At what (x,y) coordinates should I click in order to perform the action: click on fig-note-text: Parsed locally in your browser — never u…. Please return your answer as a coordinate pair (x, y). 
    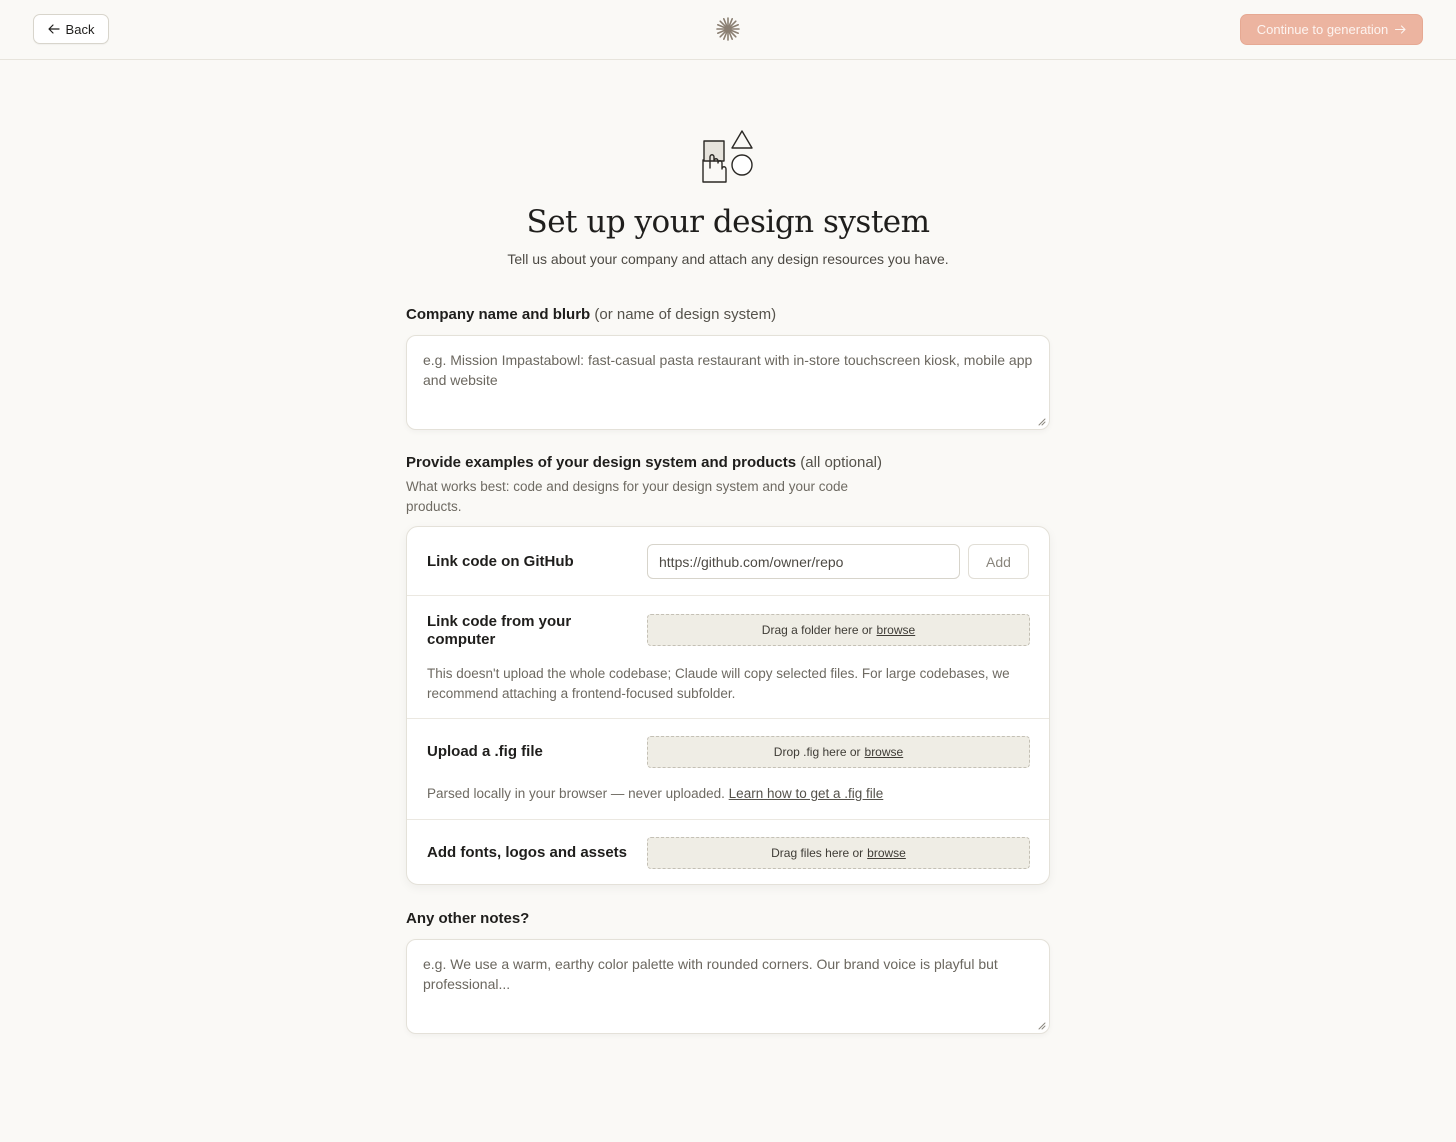
    Looking at the image, I should click on (576, 793).